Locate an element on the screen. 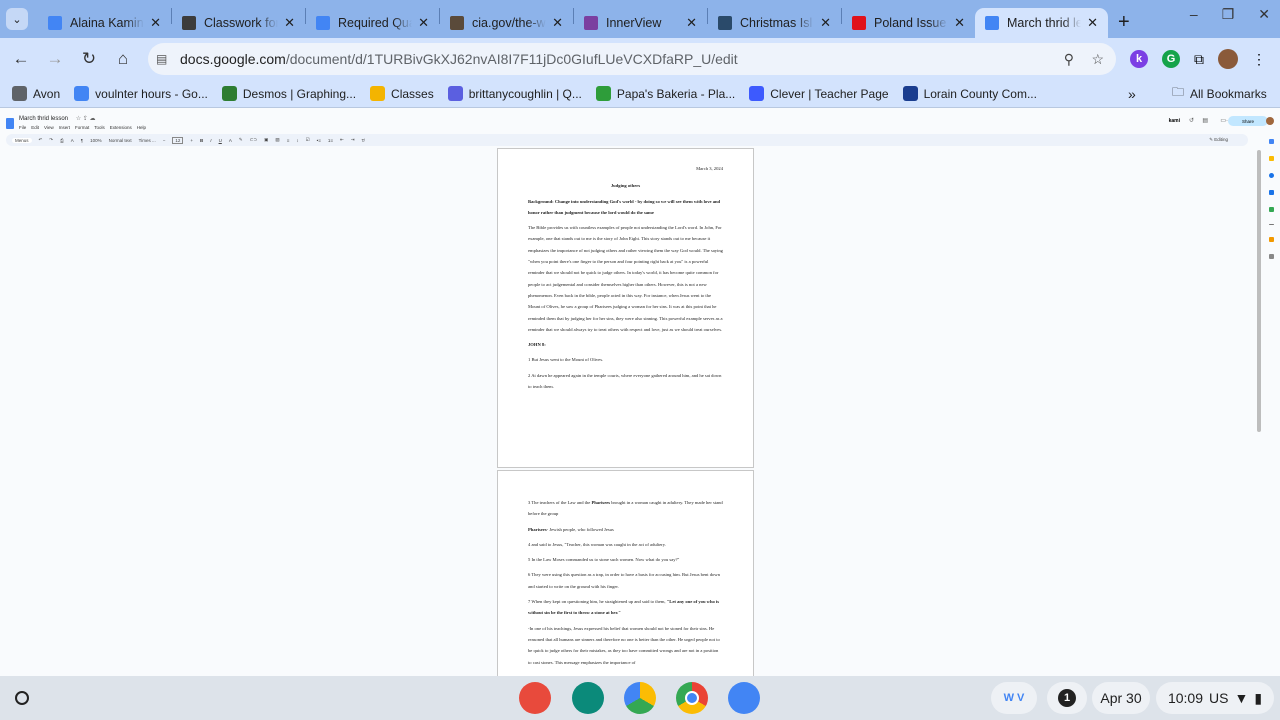 The image size is (1280, 720). account-avatar is located at coordinates (1270, 121).